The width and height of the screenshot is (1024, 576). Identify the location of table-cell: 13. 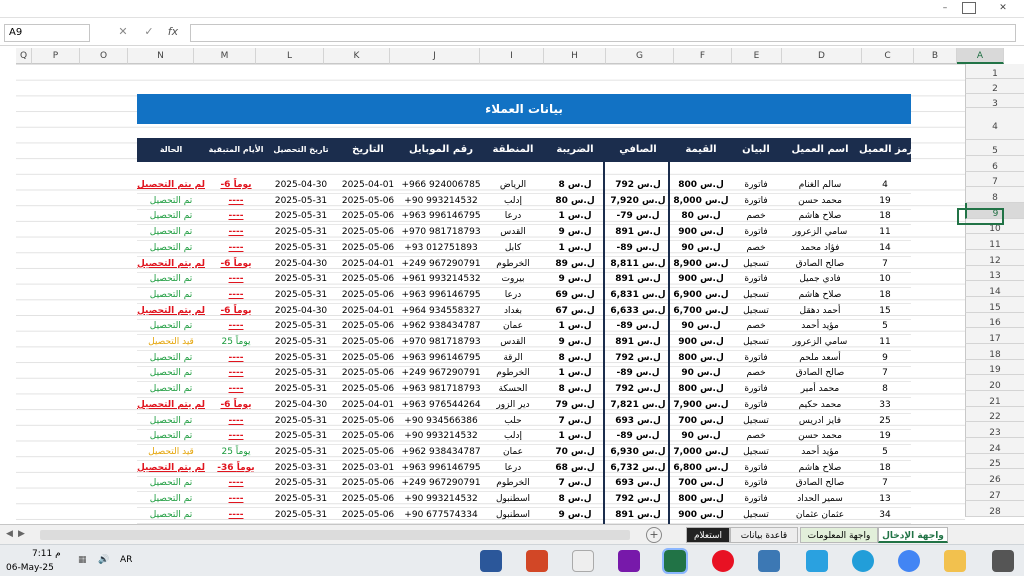
(885, 499).